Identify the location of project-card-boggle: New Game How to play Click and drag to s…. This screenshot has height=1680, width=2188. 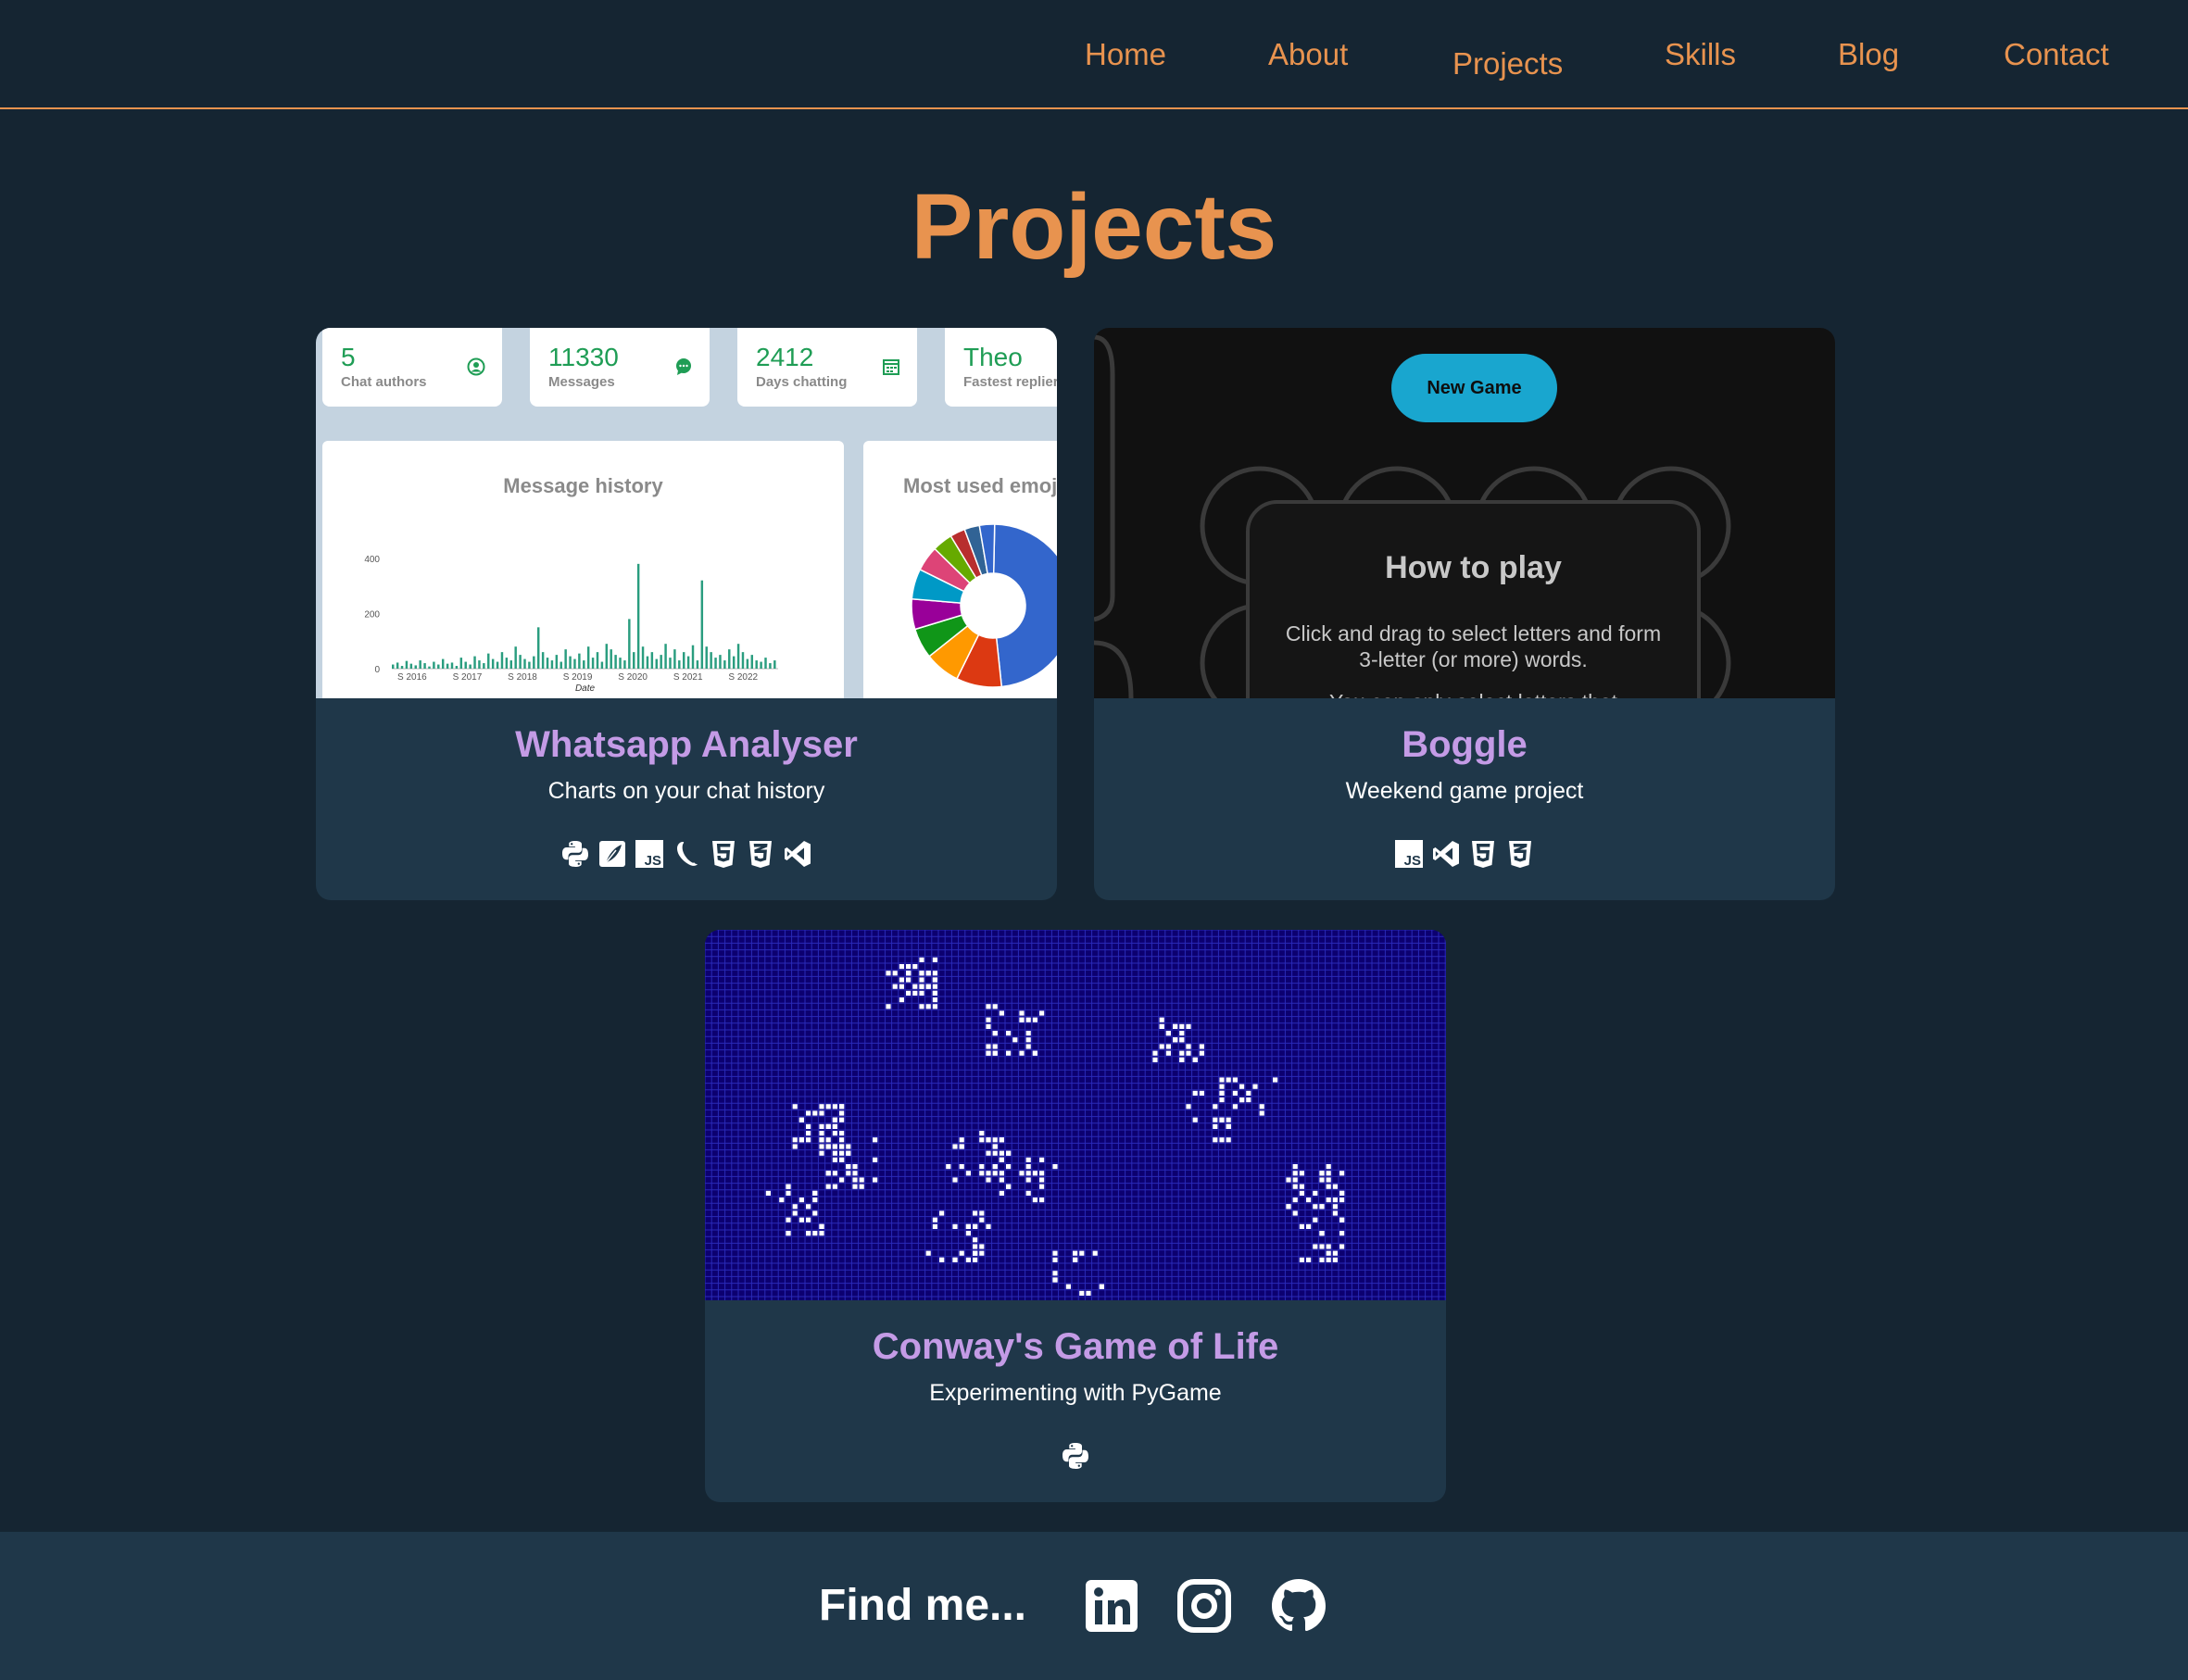
(1464, 614).